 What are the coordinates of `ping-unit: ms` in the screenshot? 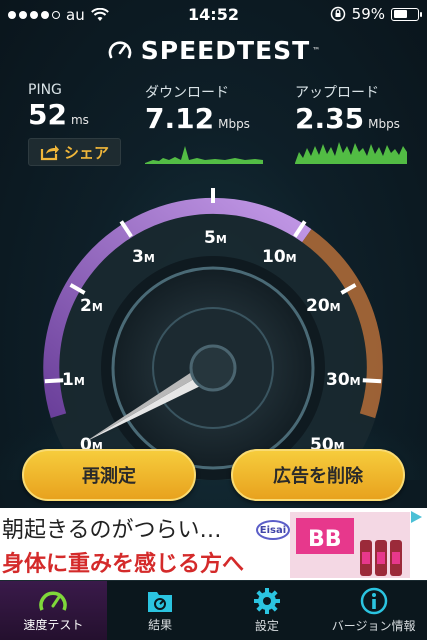 It's located at (79, 120).